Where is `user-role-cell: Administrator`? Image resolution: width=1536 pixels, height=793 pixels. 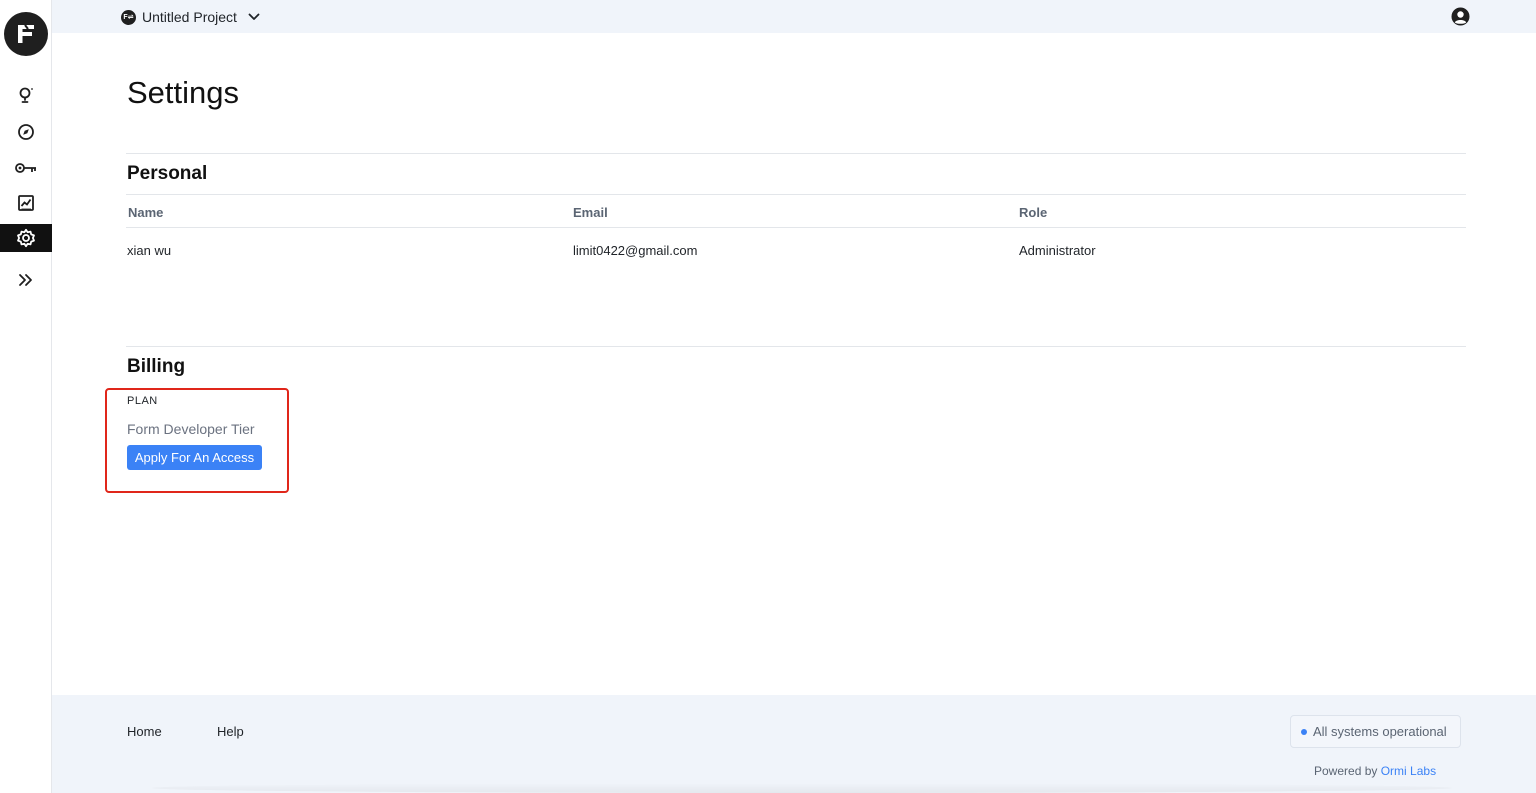
user-role-cell: Administrator is located at coordinates (1057, 250).